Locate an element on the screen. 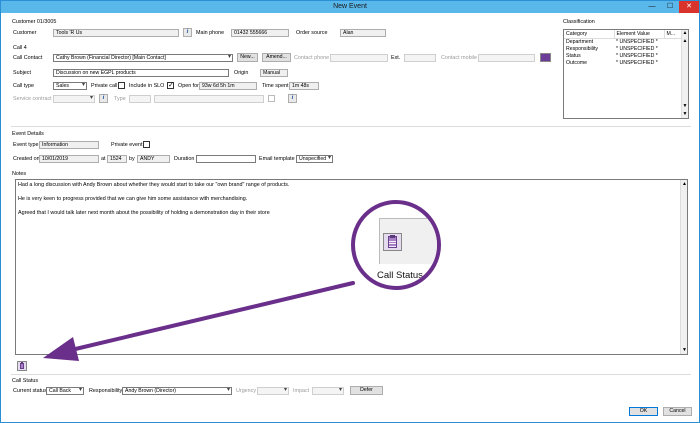 This screenshot has width=700, height=423. table-row: Outcome * UNSPECIFIED * is located at coordinates (623, 62).